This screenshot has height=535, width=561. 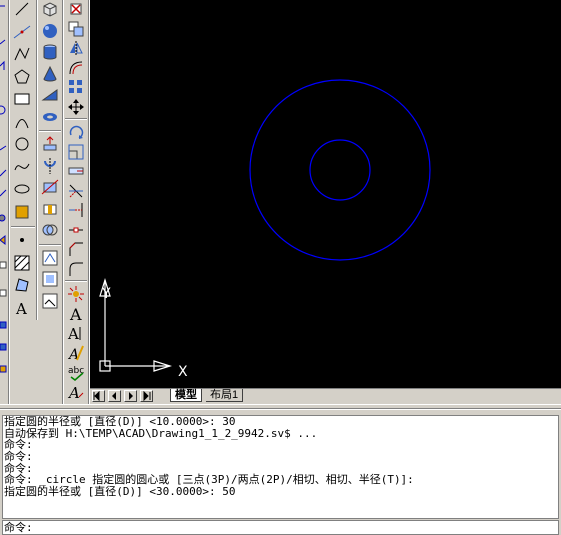 I want to click on copy-button, so click(x=76, y=29).